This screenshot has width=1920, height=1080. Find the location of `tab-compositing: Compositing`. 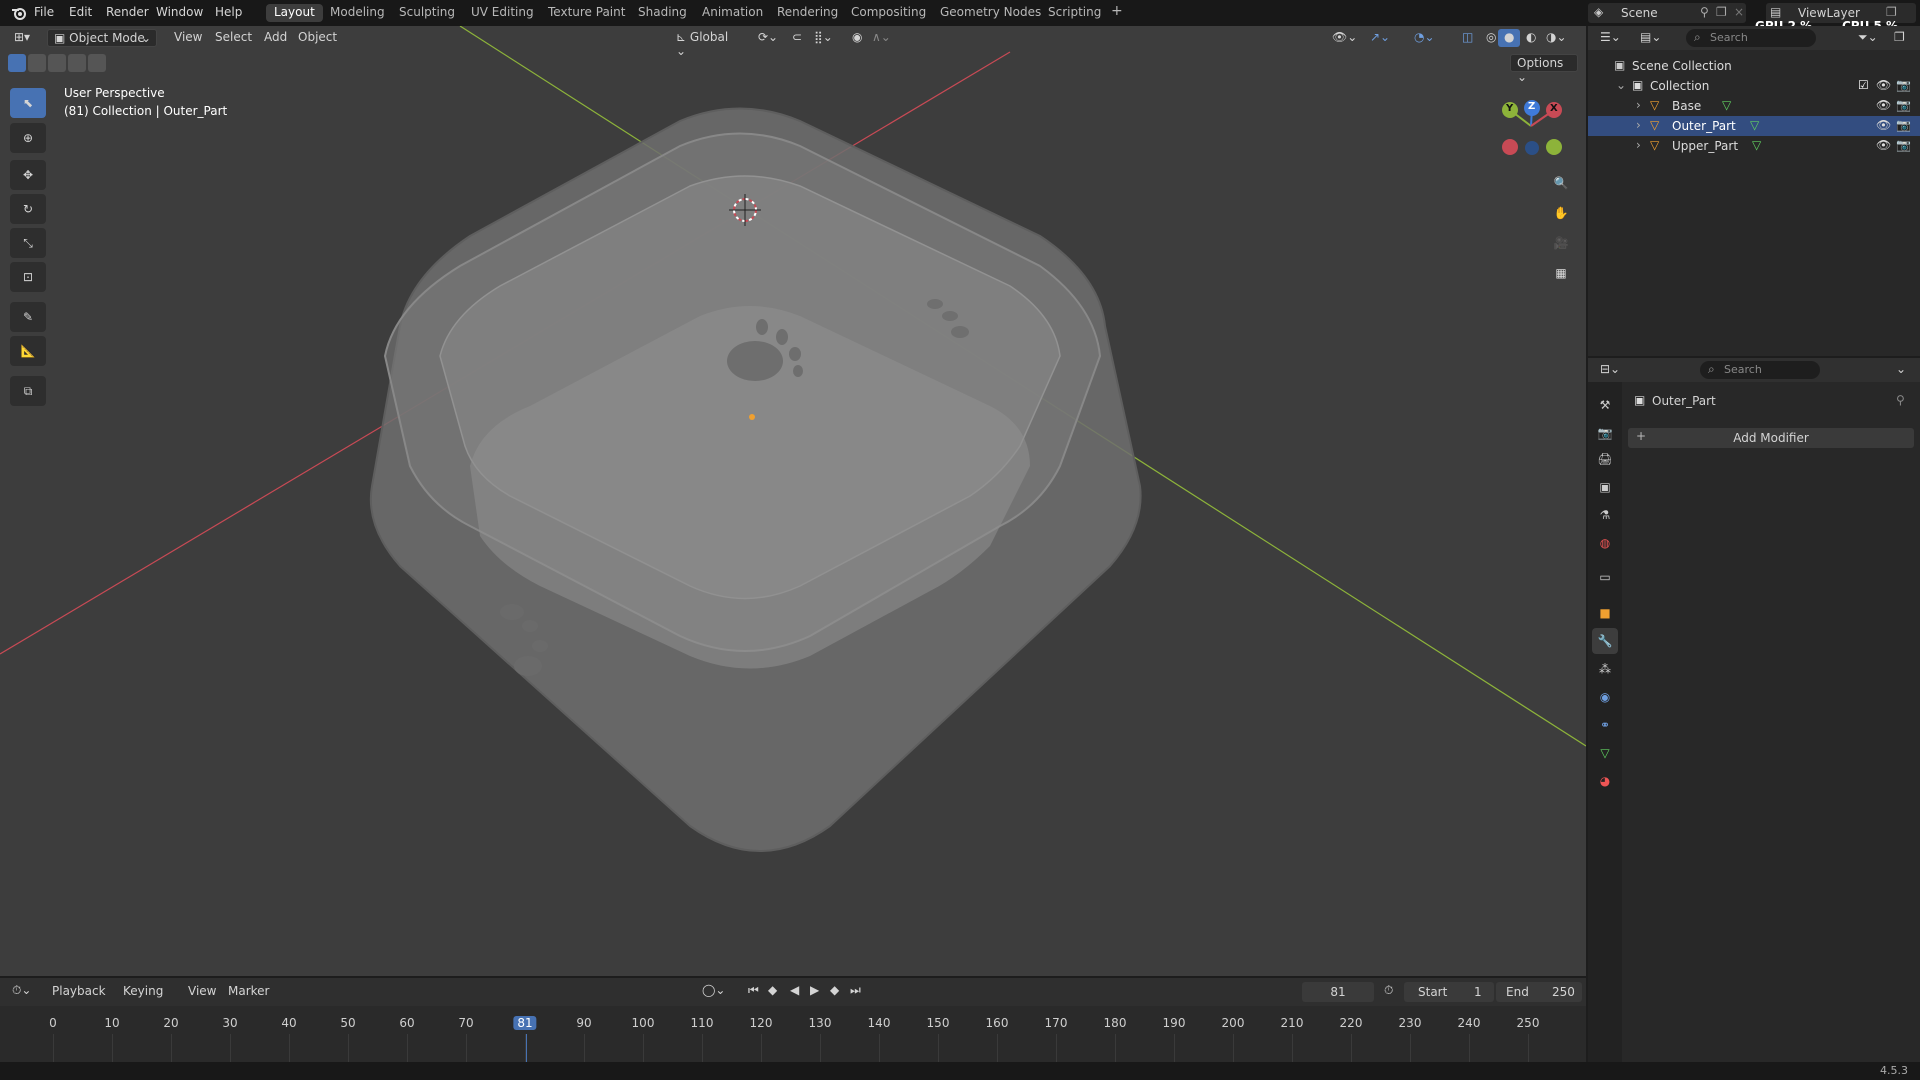

tab-compositing: Compositing is located at coordinates (888, 13).